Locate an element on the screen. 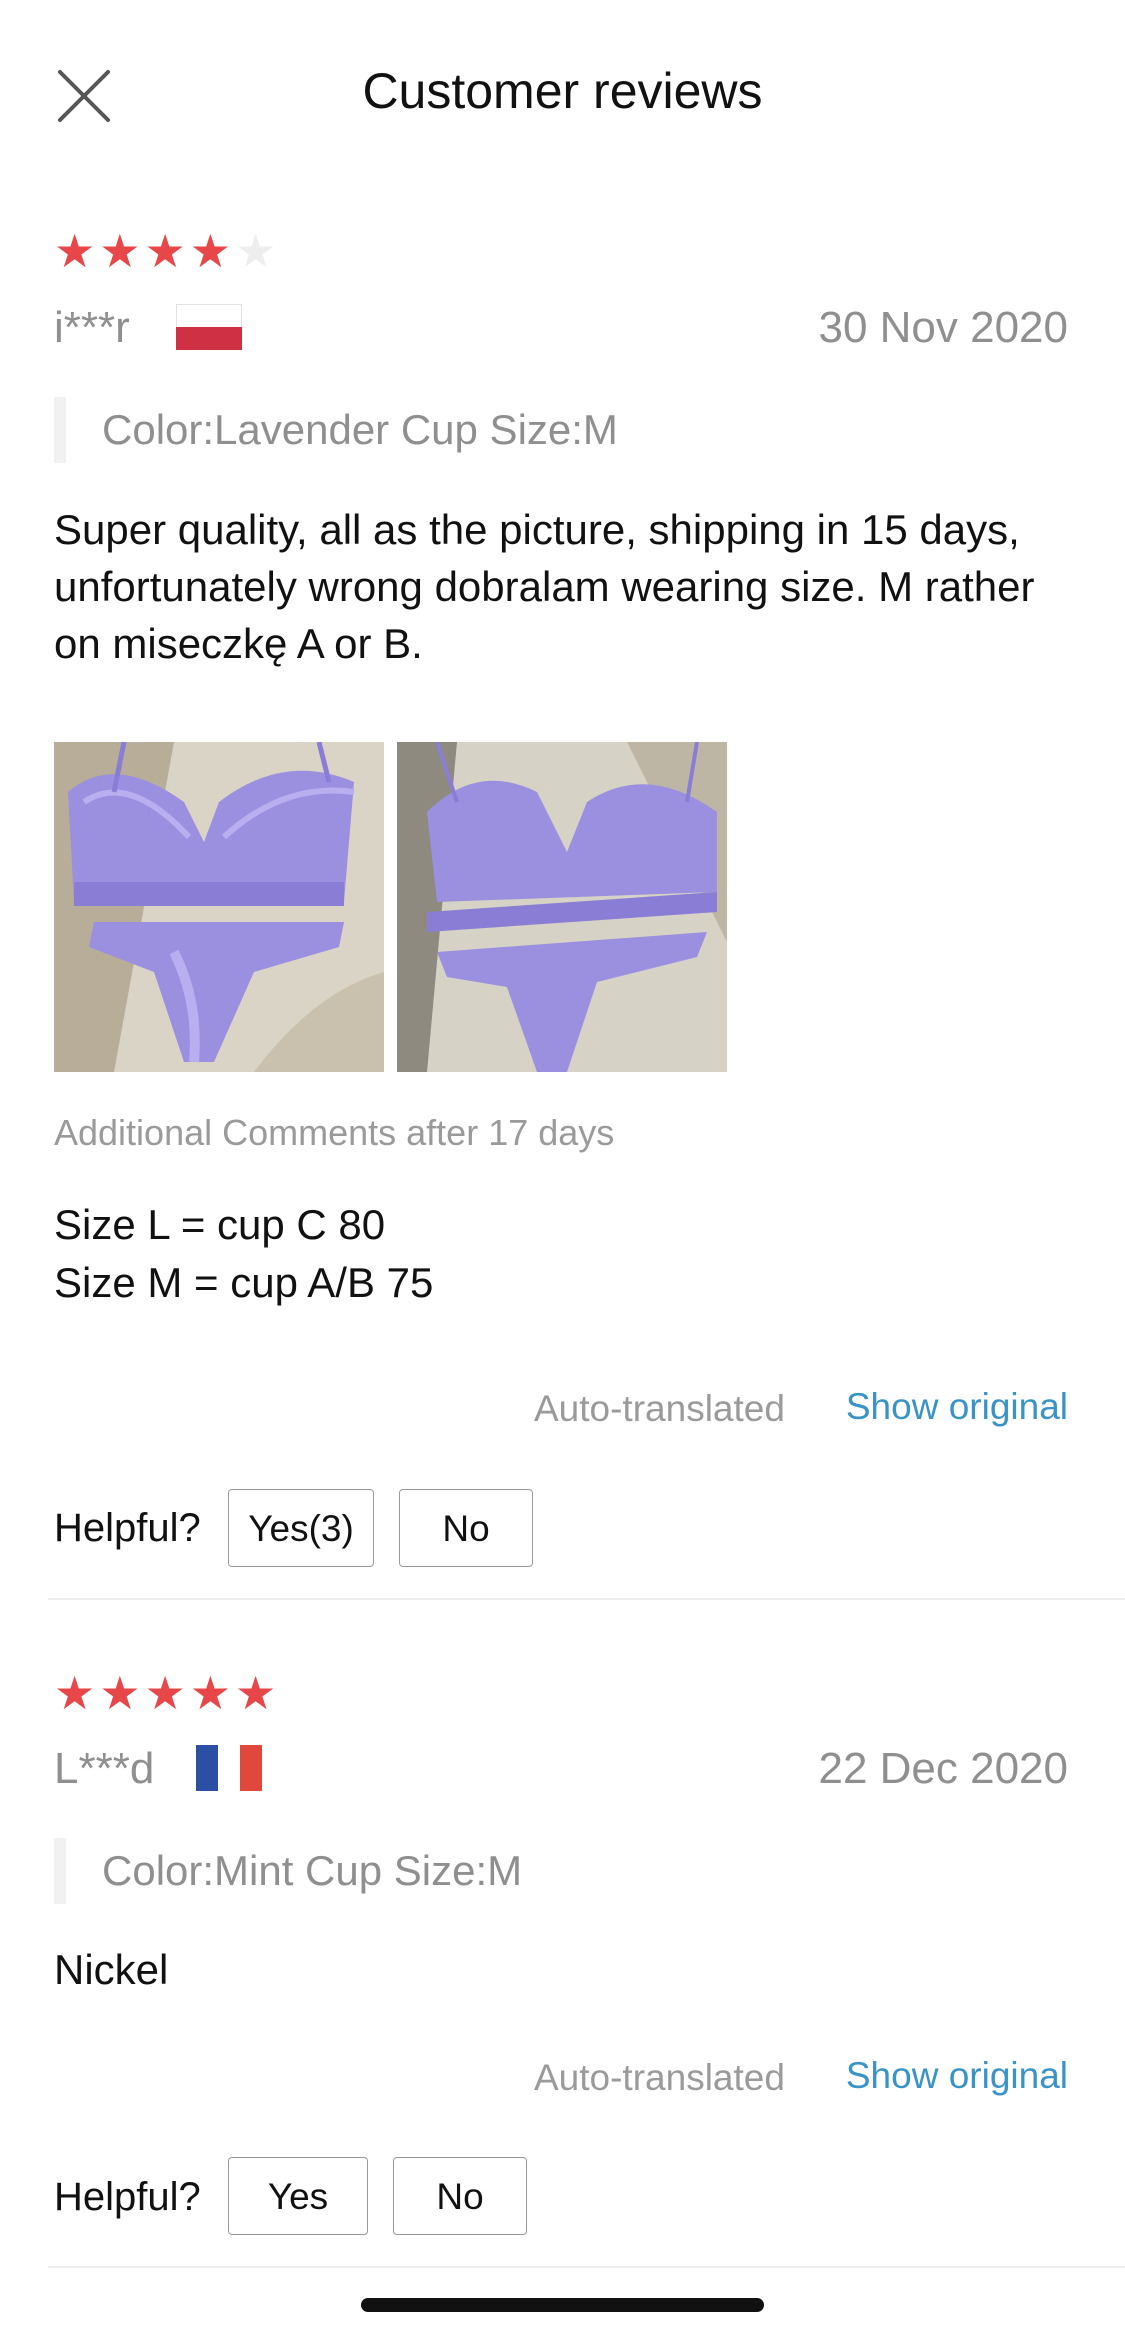 The height and width of the screenshot is (2333, 1125). variant-info: Color:Mint Cup Size:M is located at coordinates (288, 1871).